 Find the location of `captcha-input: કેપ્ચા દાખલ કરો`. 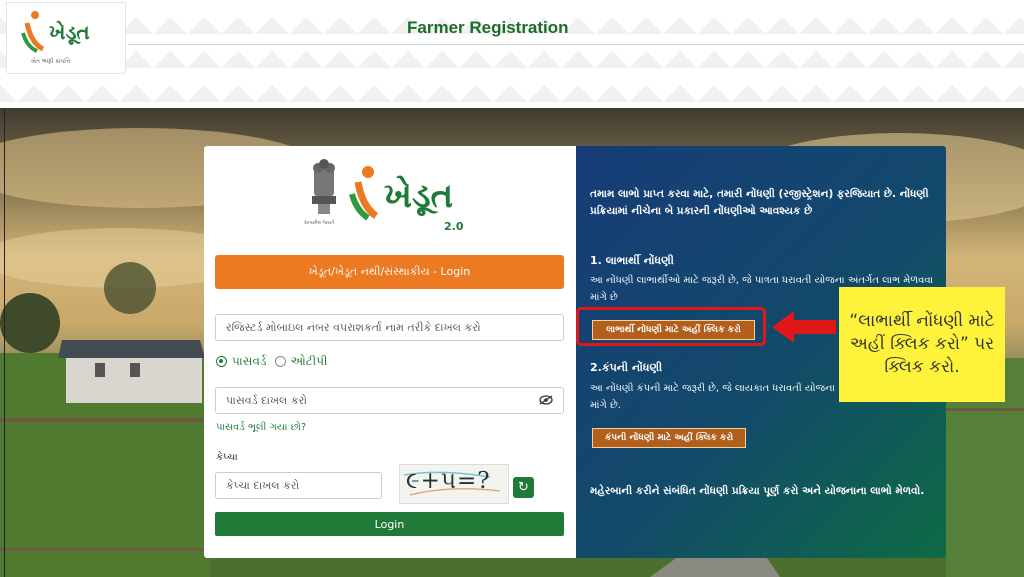

captcha-input: કેપ્ચા દાખલ કરો is located at coordinates (298, 485).